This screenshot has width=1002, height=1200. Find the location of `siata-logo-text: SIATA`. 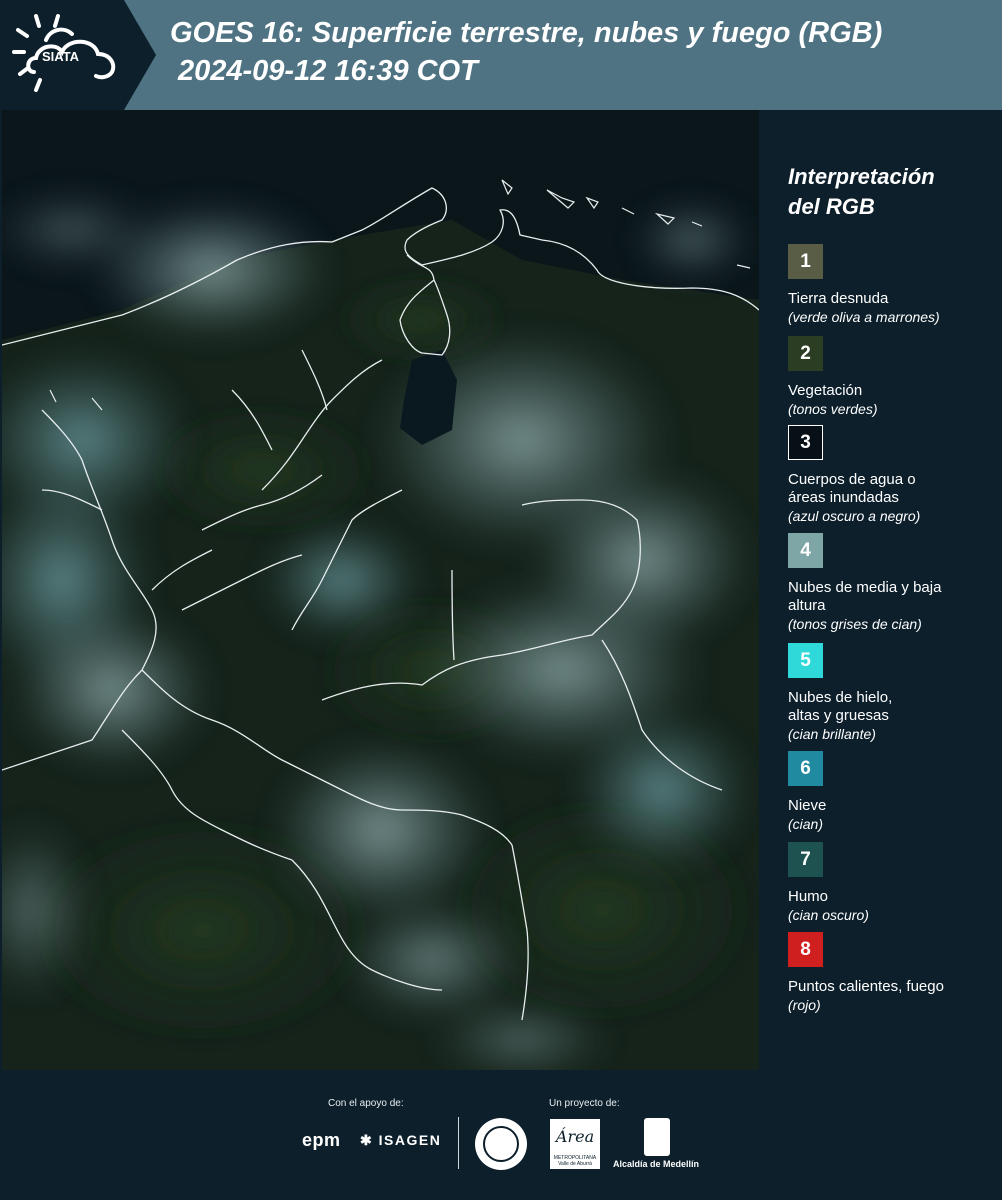

siata-logo-text: SIATA is located at coordinates (61, 56).